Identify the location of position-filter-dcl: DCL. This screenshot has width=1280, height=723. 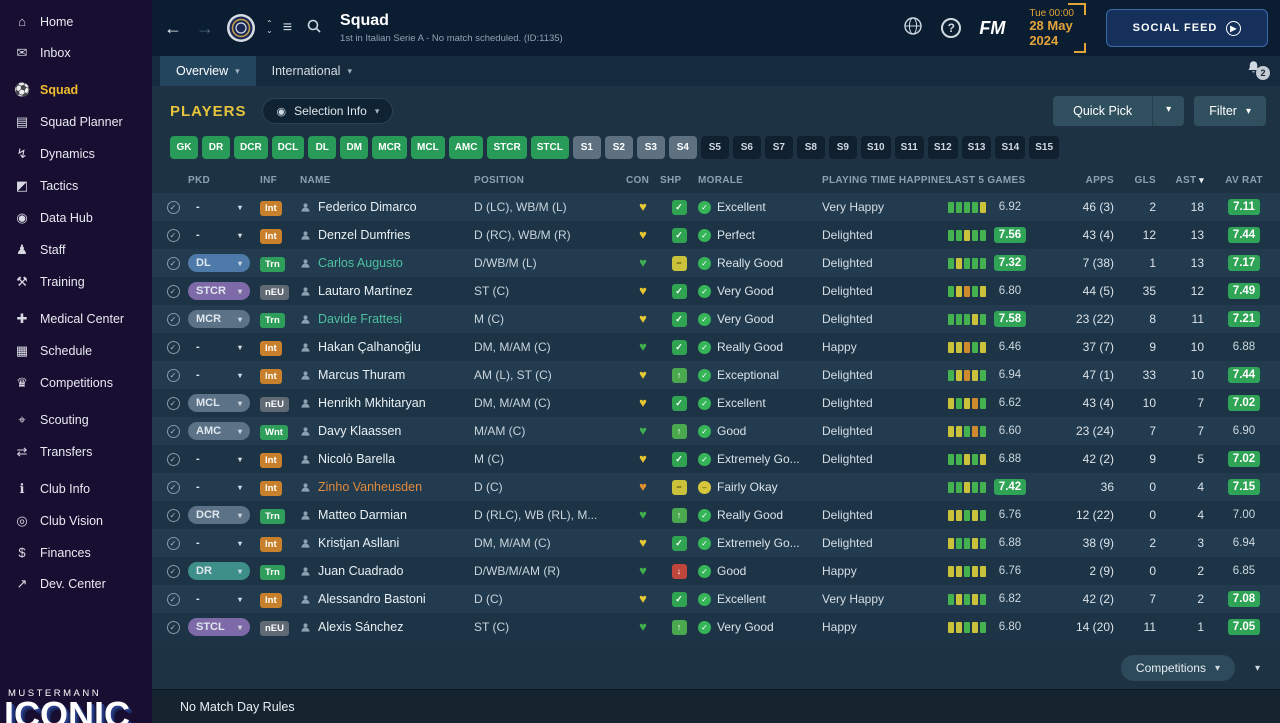
(288, 147).